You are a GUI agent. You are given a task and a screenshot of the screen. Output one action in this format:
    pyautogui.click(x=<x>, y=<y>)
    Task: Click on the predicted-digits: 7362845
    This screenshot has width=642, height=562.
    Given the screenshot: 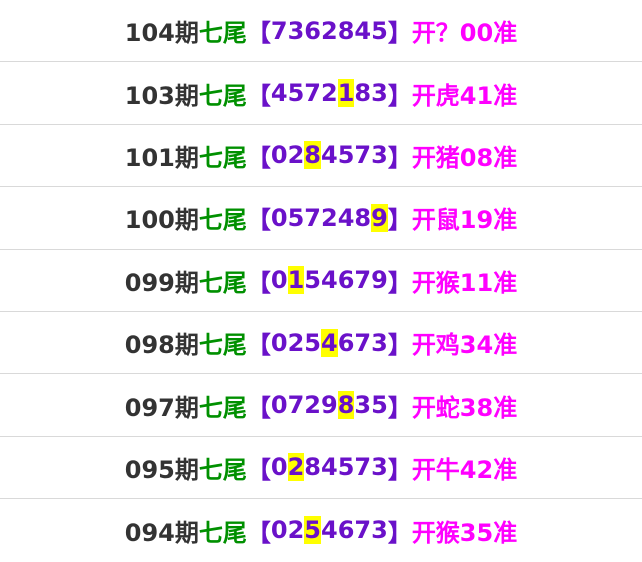 What is the action you would take?
    pyautogui.click(x=329, y=31)
    